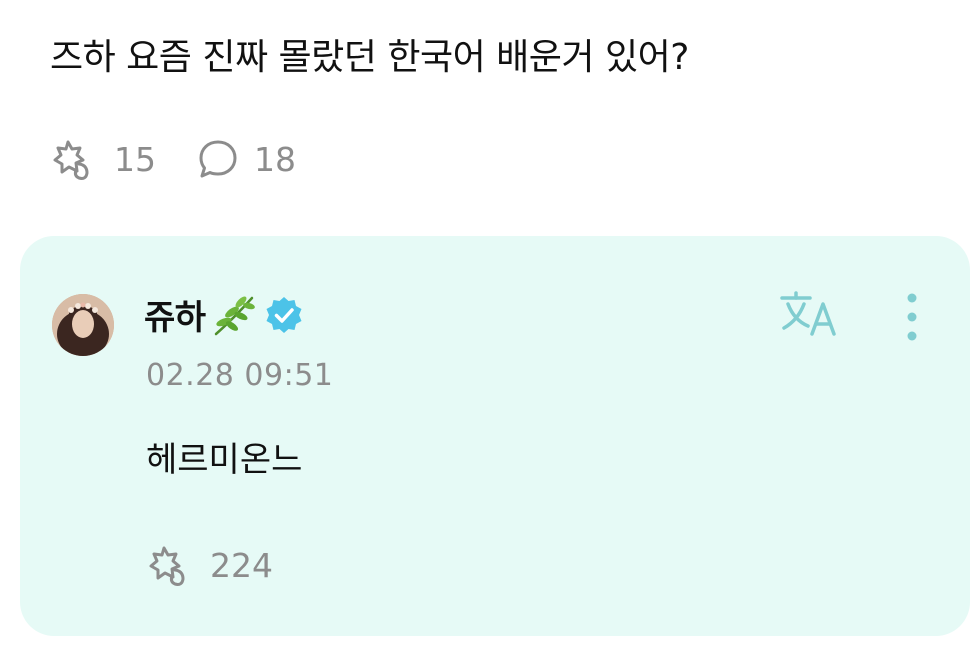 The image size is (970, 663). I want to click on reply-like-button: 224, so click(209, 565).